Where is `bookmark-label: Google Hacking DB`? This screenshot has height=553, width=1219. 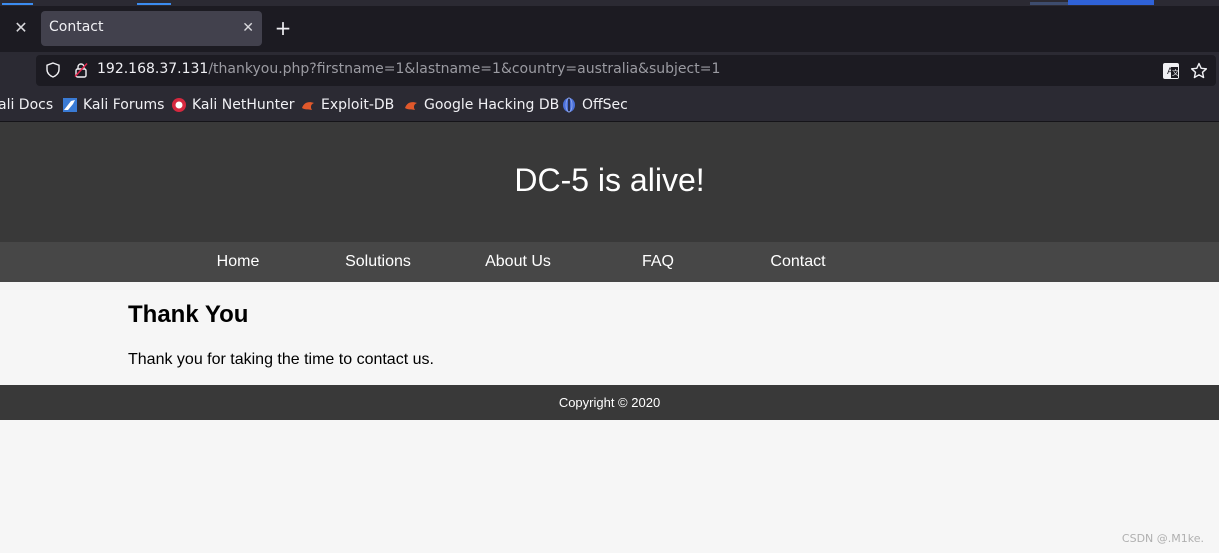
bookmark-label: Google Hacking DB is located at coordinates (492, 105).